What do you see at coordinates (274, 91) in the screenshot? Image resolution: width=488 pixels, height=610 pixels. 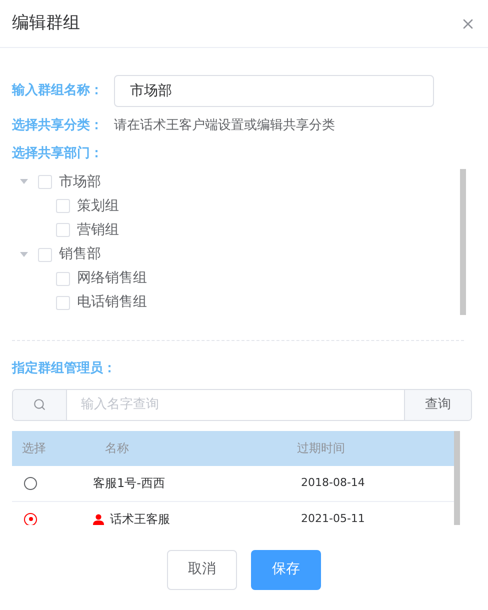 I see `group-name-field: 市场部` at bounding box center [274, 91].